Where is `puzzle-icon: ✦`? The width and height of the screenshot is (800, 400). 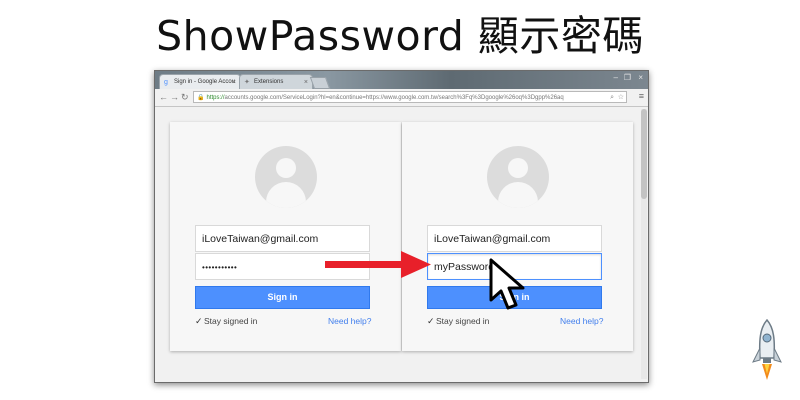 puzzle-icon: ✦ is located at coordinates (247, 82).